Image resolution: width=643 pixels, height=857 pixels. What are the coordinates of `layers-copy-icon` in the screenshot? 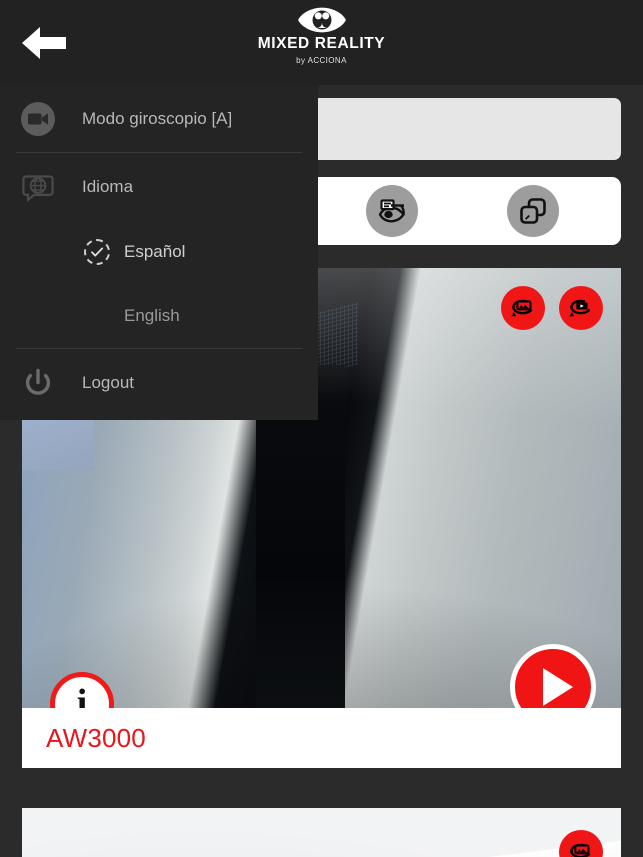 It's located at (532, 211).